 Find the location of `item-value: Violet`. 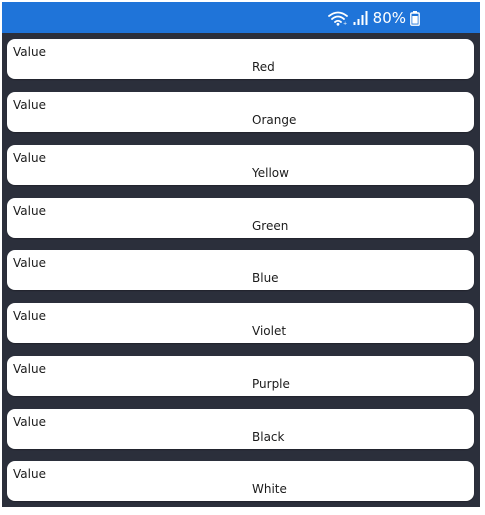

item-value: Violet is located at coordinates (269, 331).